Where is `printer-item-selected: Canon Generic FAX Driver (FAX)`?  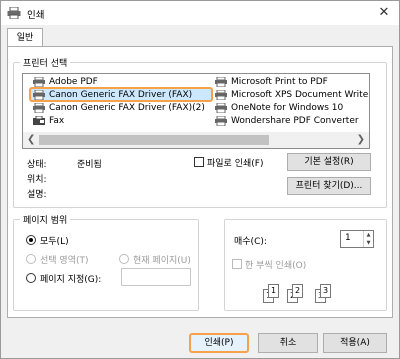 printer-item-selected: Canon Generic FAX Driver (FAX) is located at coordinates (121, 94).